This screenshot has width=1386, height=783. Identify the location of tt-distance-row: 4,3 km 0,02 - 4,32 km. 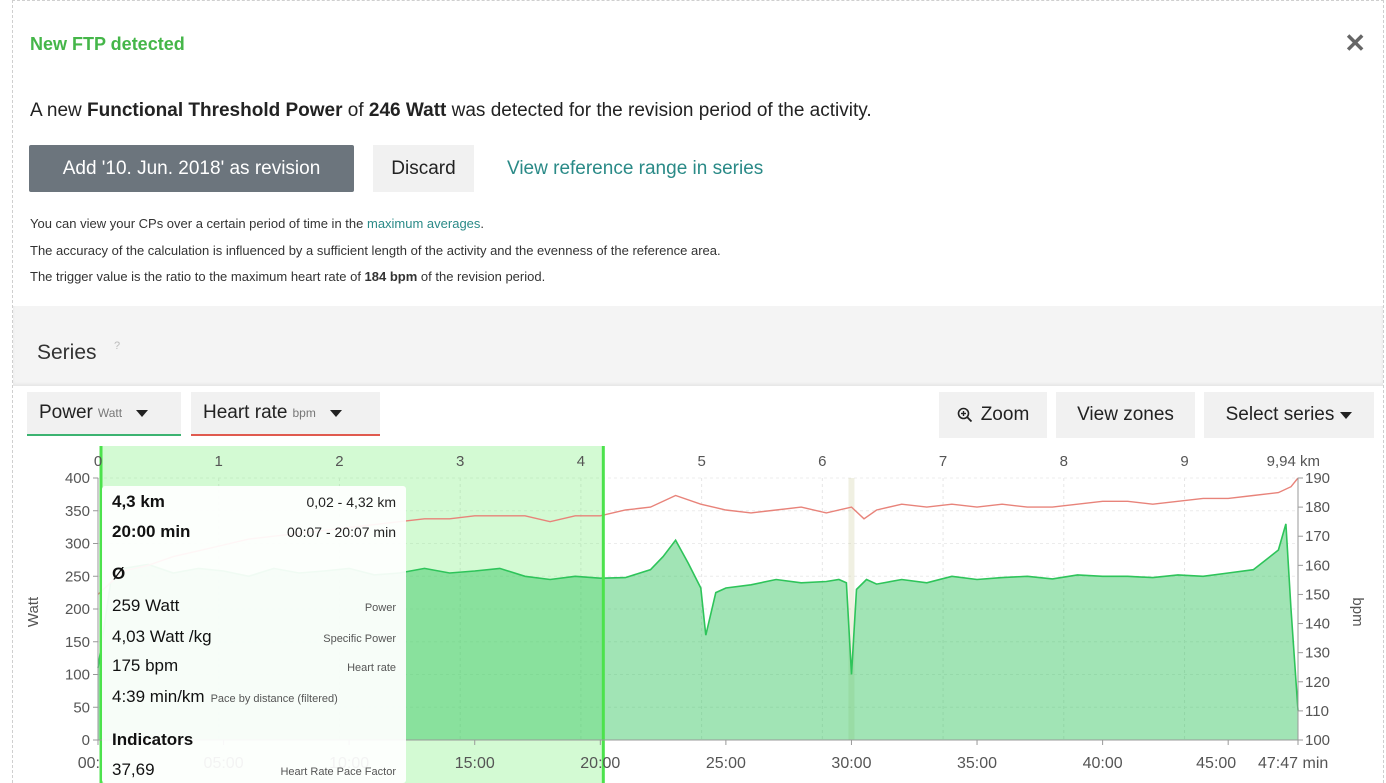
(254, 502).